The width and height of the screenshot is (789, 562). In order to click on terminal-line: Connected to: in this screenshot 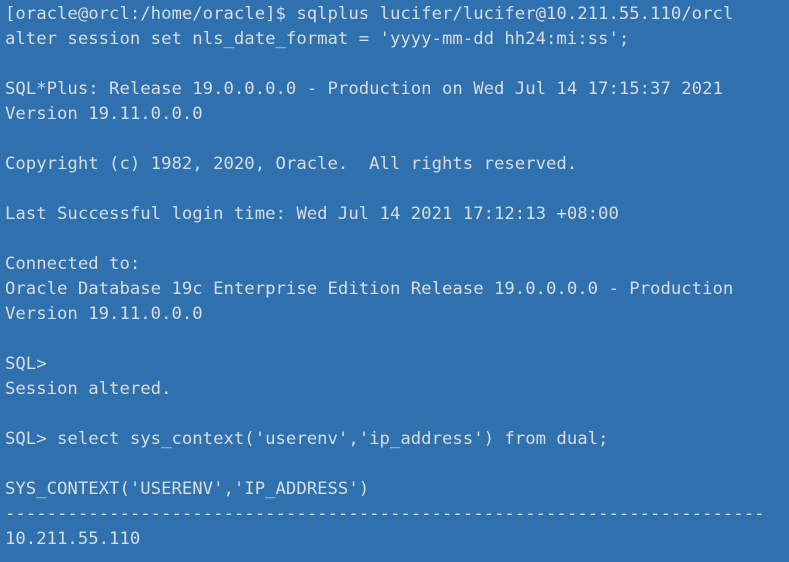, I will do `click(73, 264)`.